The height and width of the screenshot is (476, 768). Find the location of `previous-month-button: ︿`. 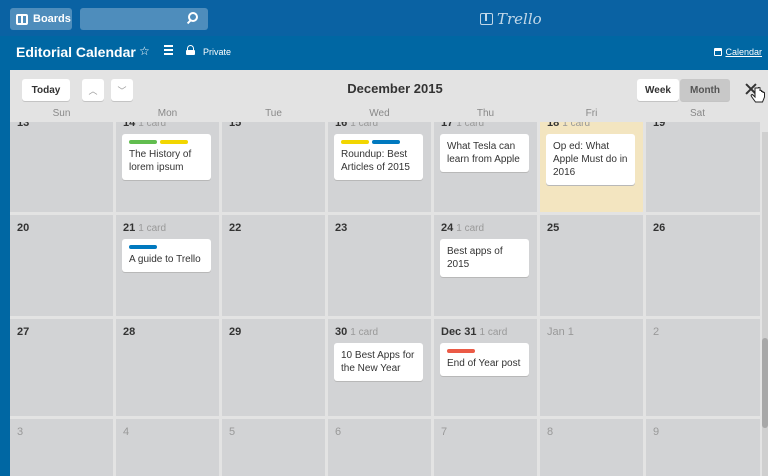

previous-month-button: ︿ is located at coordinates (93, 90).